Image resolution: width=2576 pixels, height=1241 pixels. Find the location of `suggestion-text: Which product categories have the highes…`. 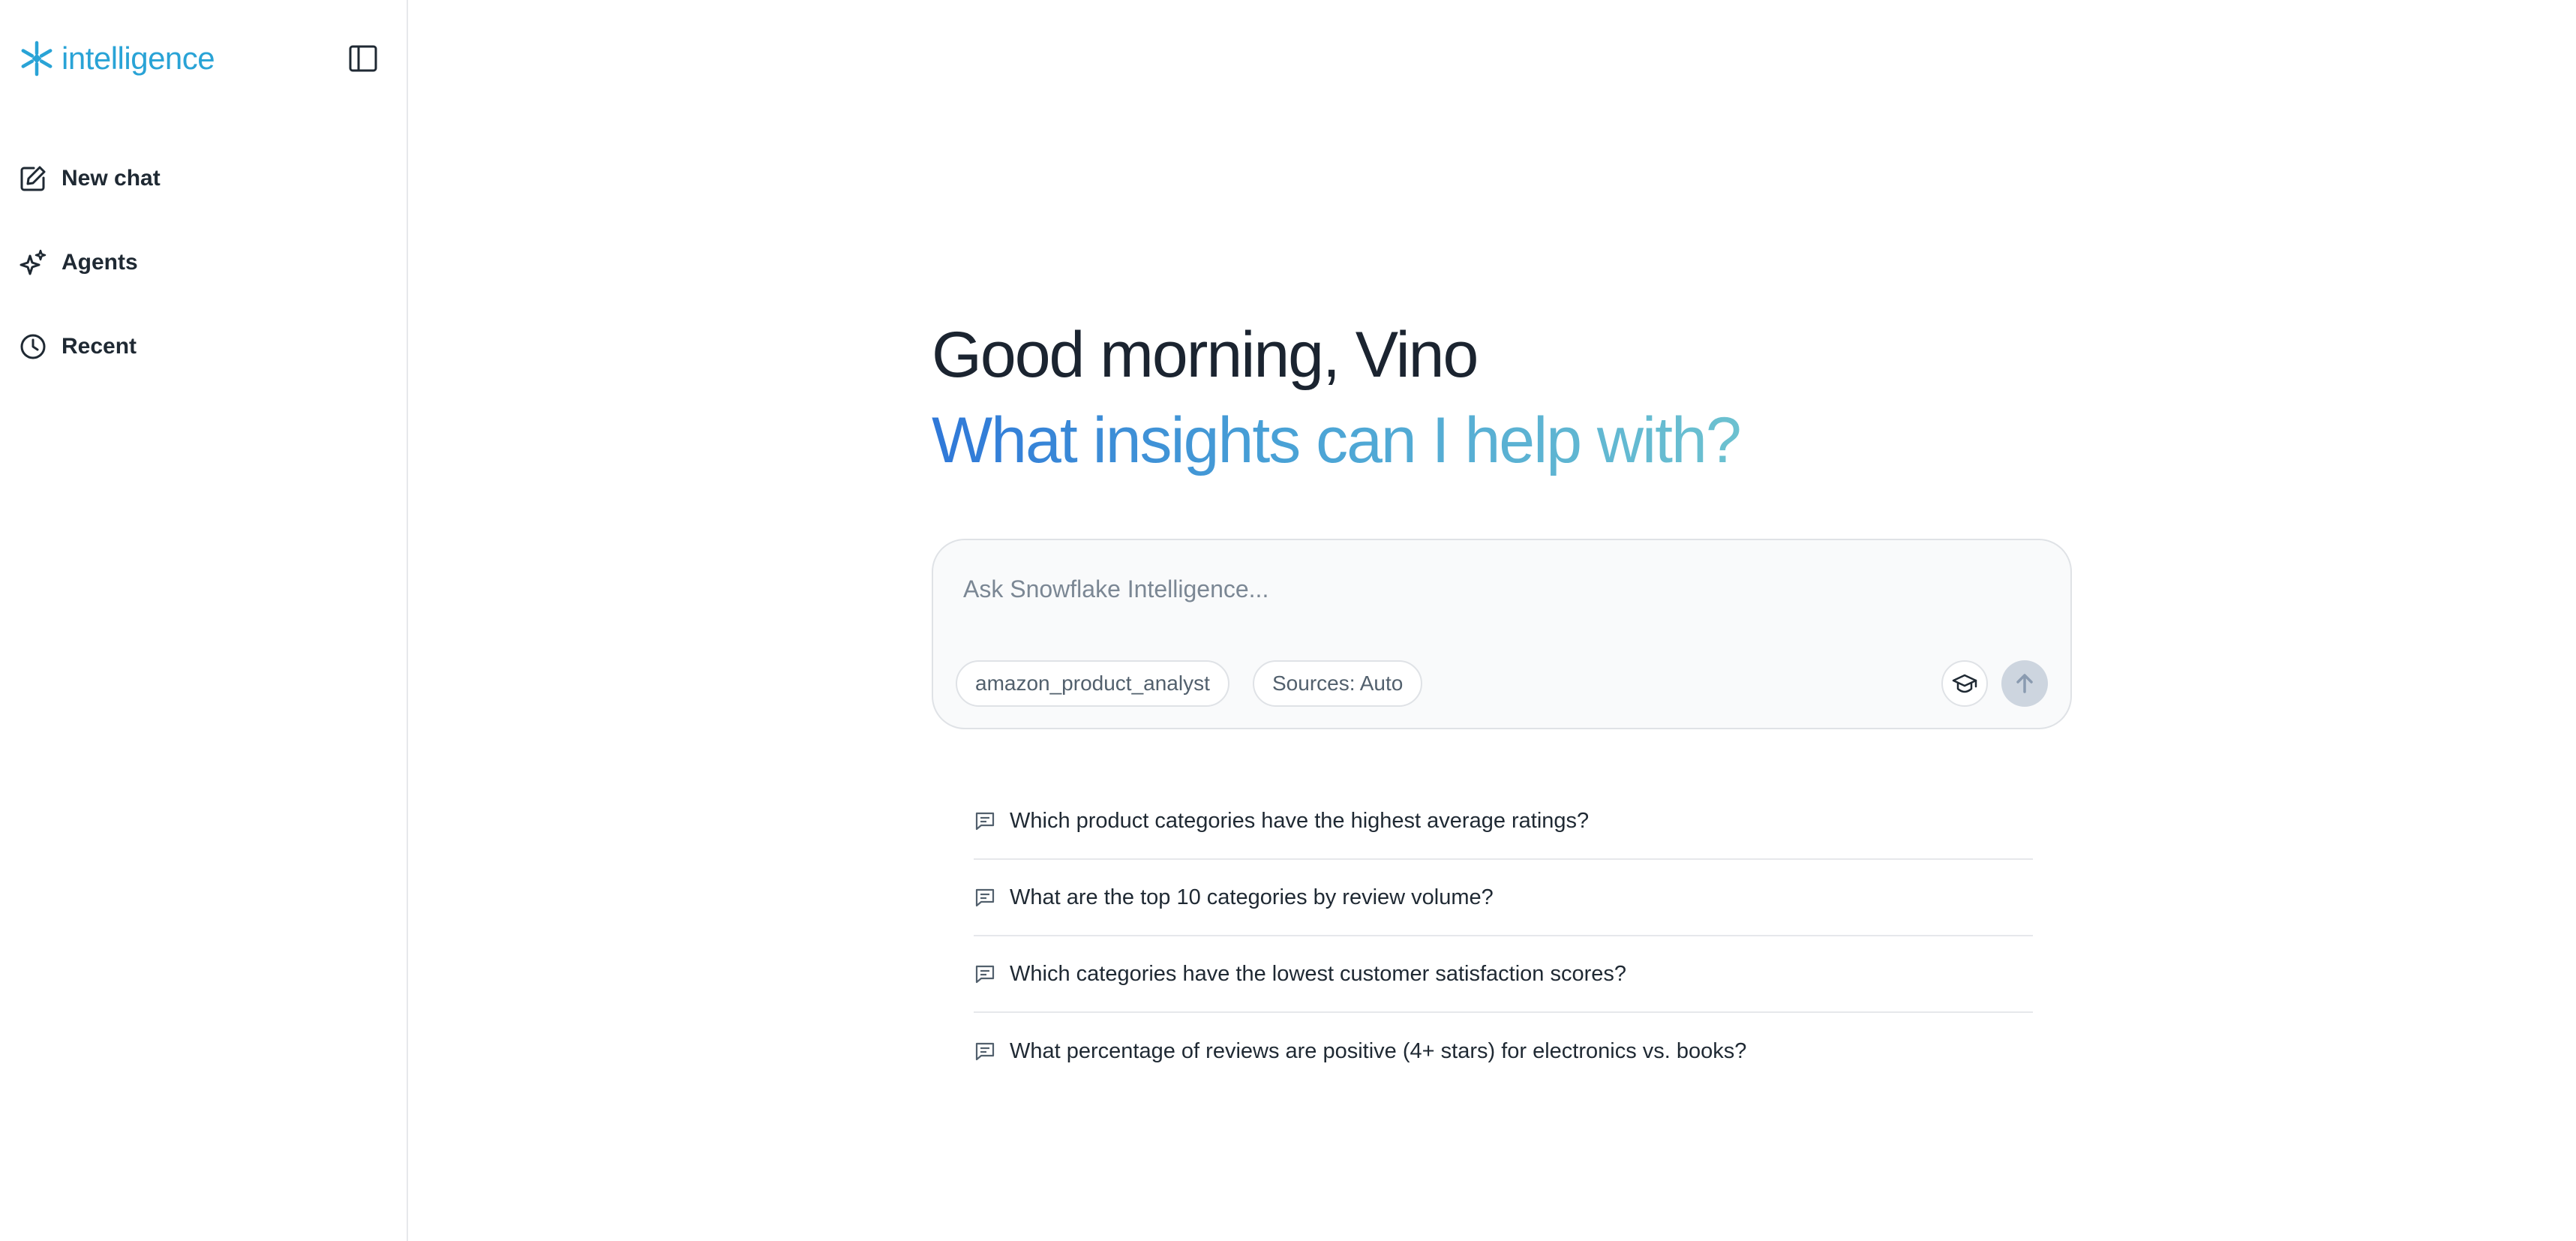

suggestion-text: Which product categories have the highes… is located at coordinates (1300, 820).